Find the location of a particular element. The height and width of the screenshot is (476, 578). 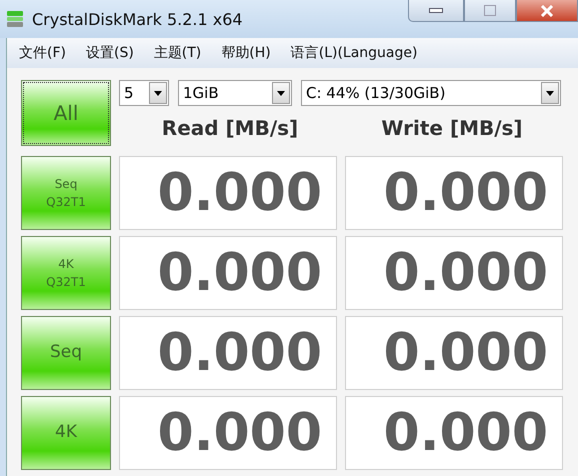

minimize-button is located at coordinates (436, 11).